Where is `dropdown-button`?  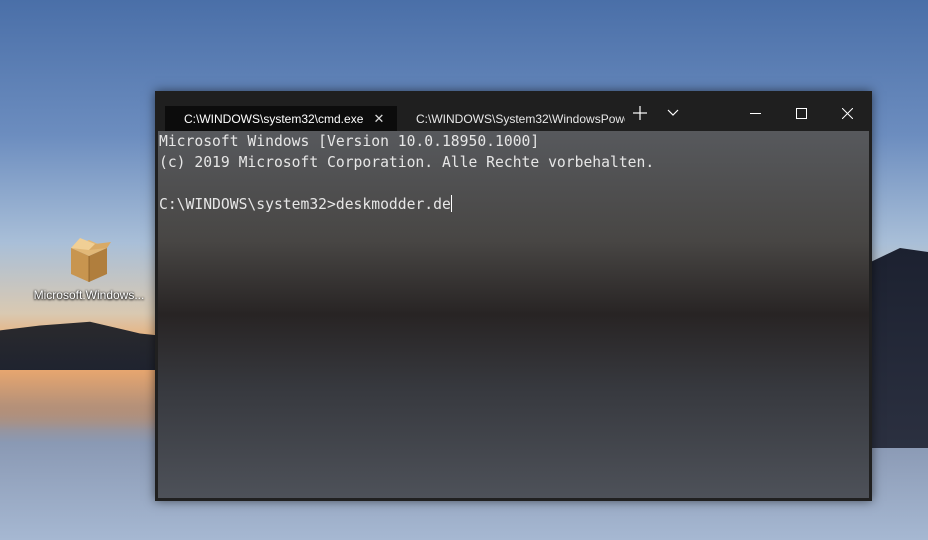 dropdown-button is located at coordinates (673, 113).